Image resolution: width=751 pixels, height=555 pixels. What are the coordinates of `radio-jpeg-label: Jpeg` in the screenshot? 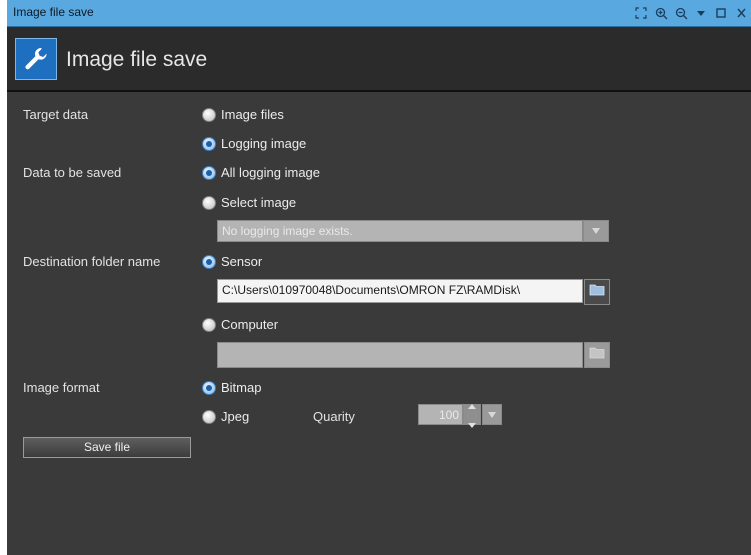 It's located at (235, 416).